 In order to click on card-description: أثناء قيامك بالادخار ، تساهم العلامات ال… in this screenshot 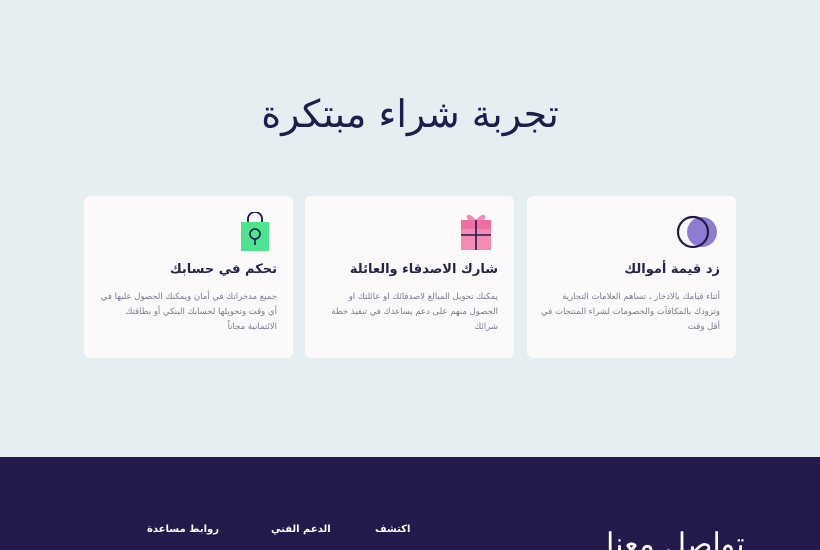, I will do `click(630, 312)`.